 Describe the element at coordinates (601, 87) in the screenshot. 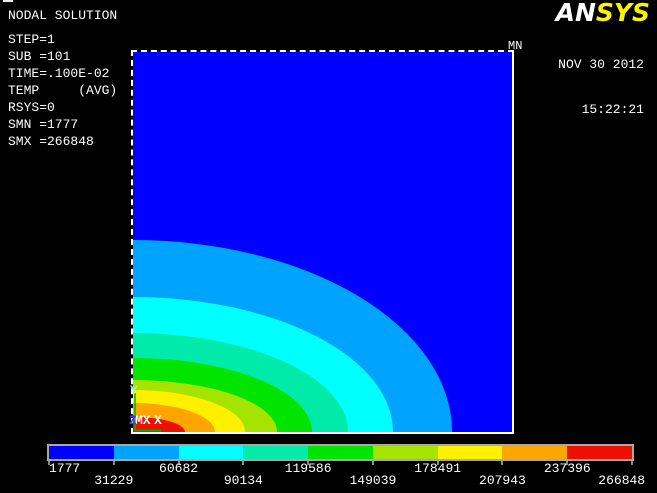

I see `date-time-stamp: NOV 30 2012 15:22:21` at that location.